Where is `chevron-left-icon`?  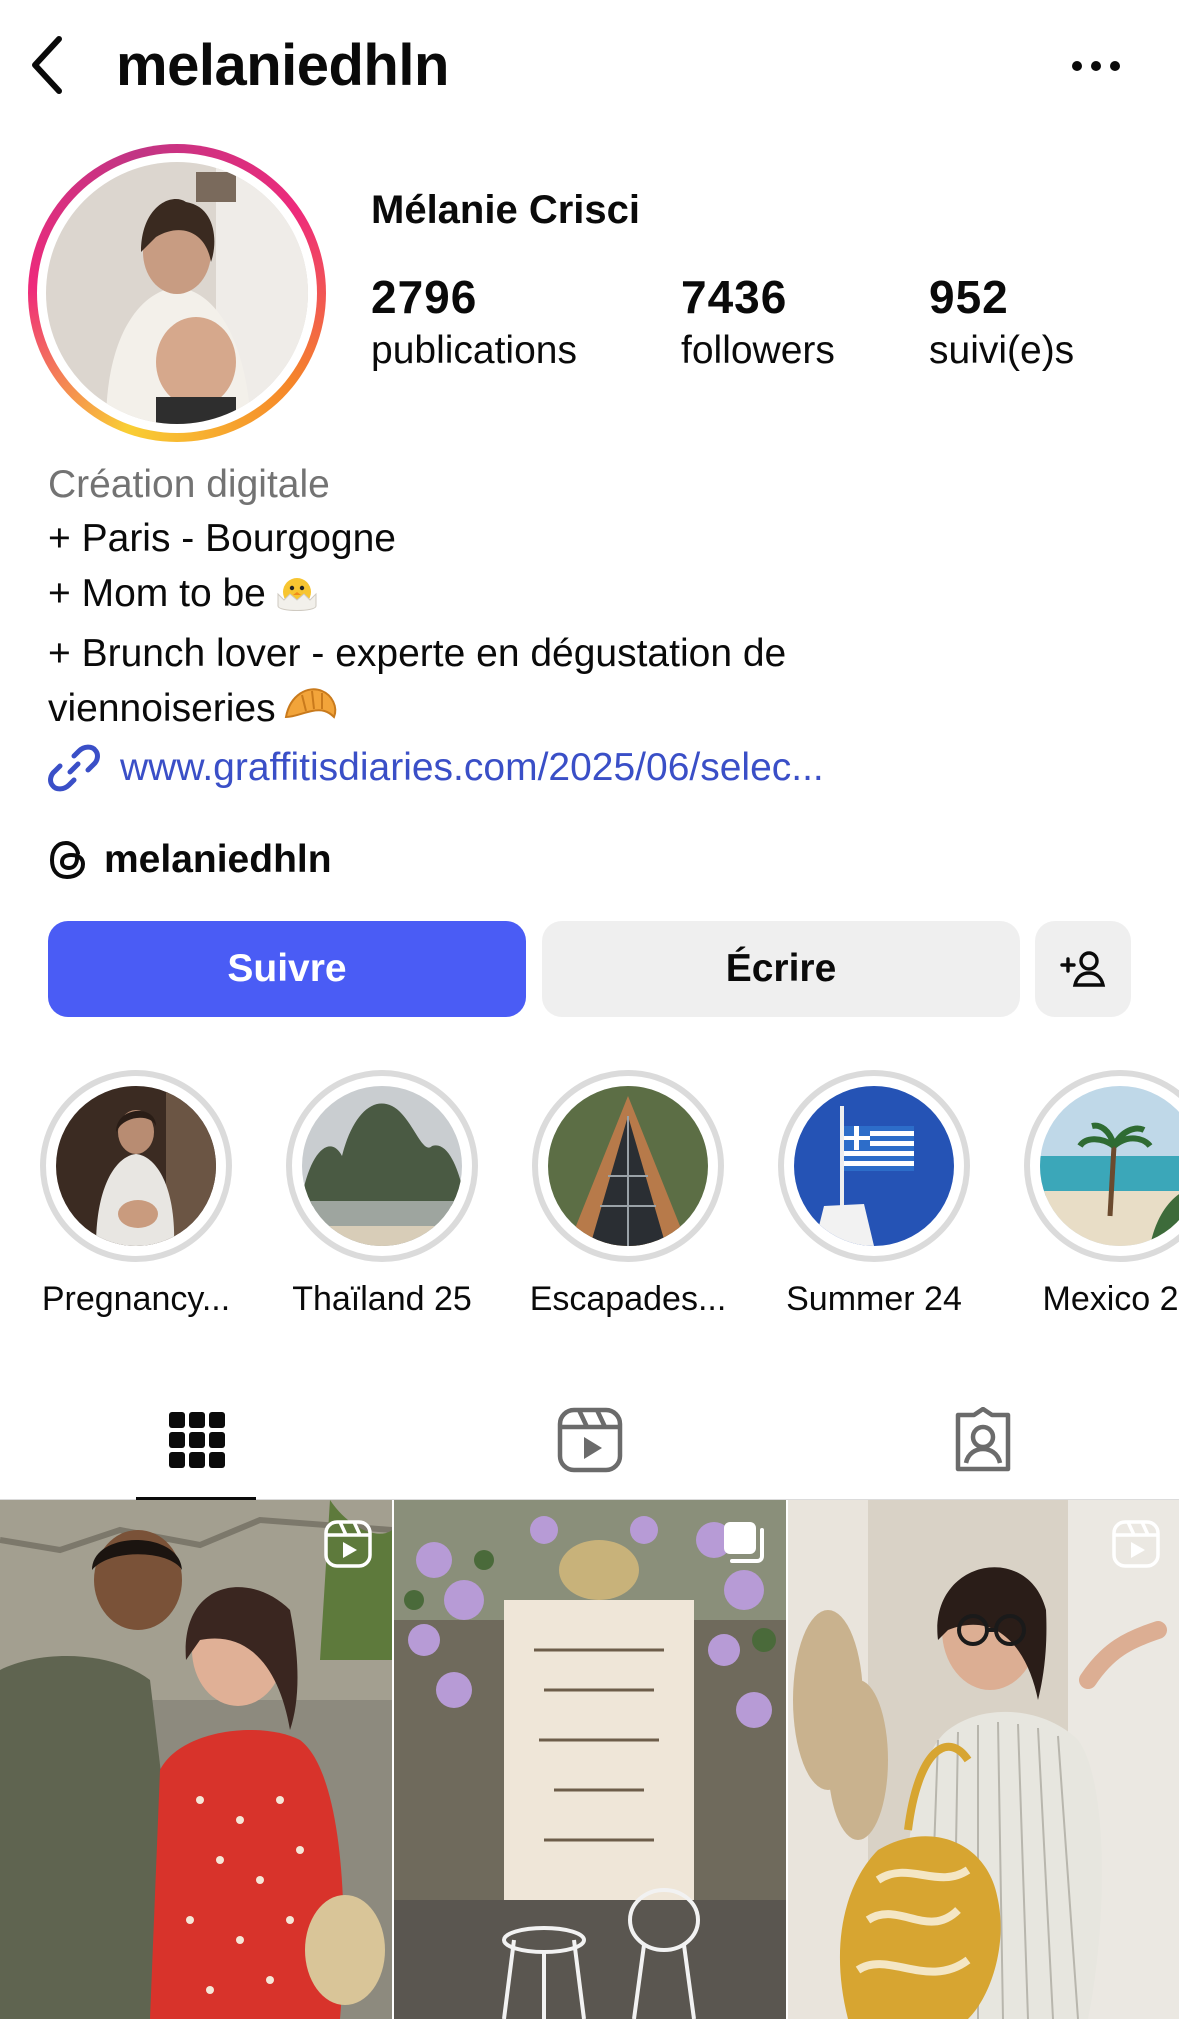 chevron-left-icon is located at coordinates (47, 65).